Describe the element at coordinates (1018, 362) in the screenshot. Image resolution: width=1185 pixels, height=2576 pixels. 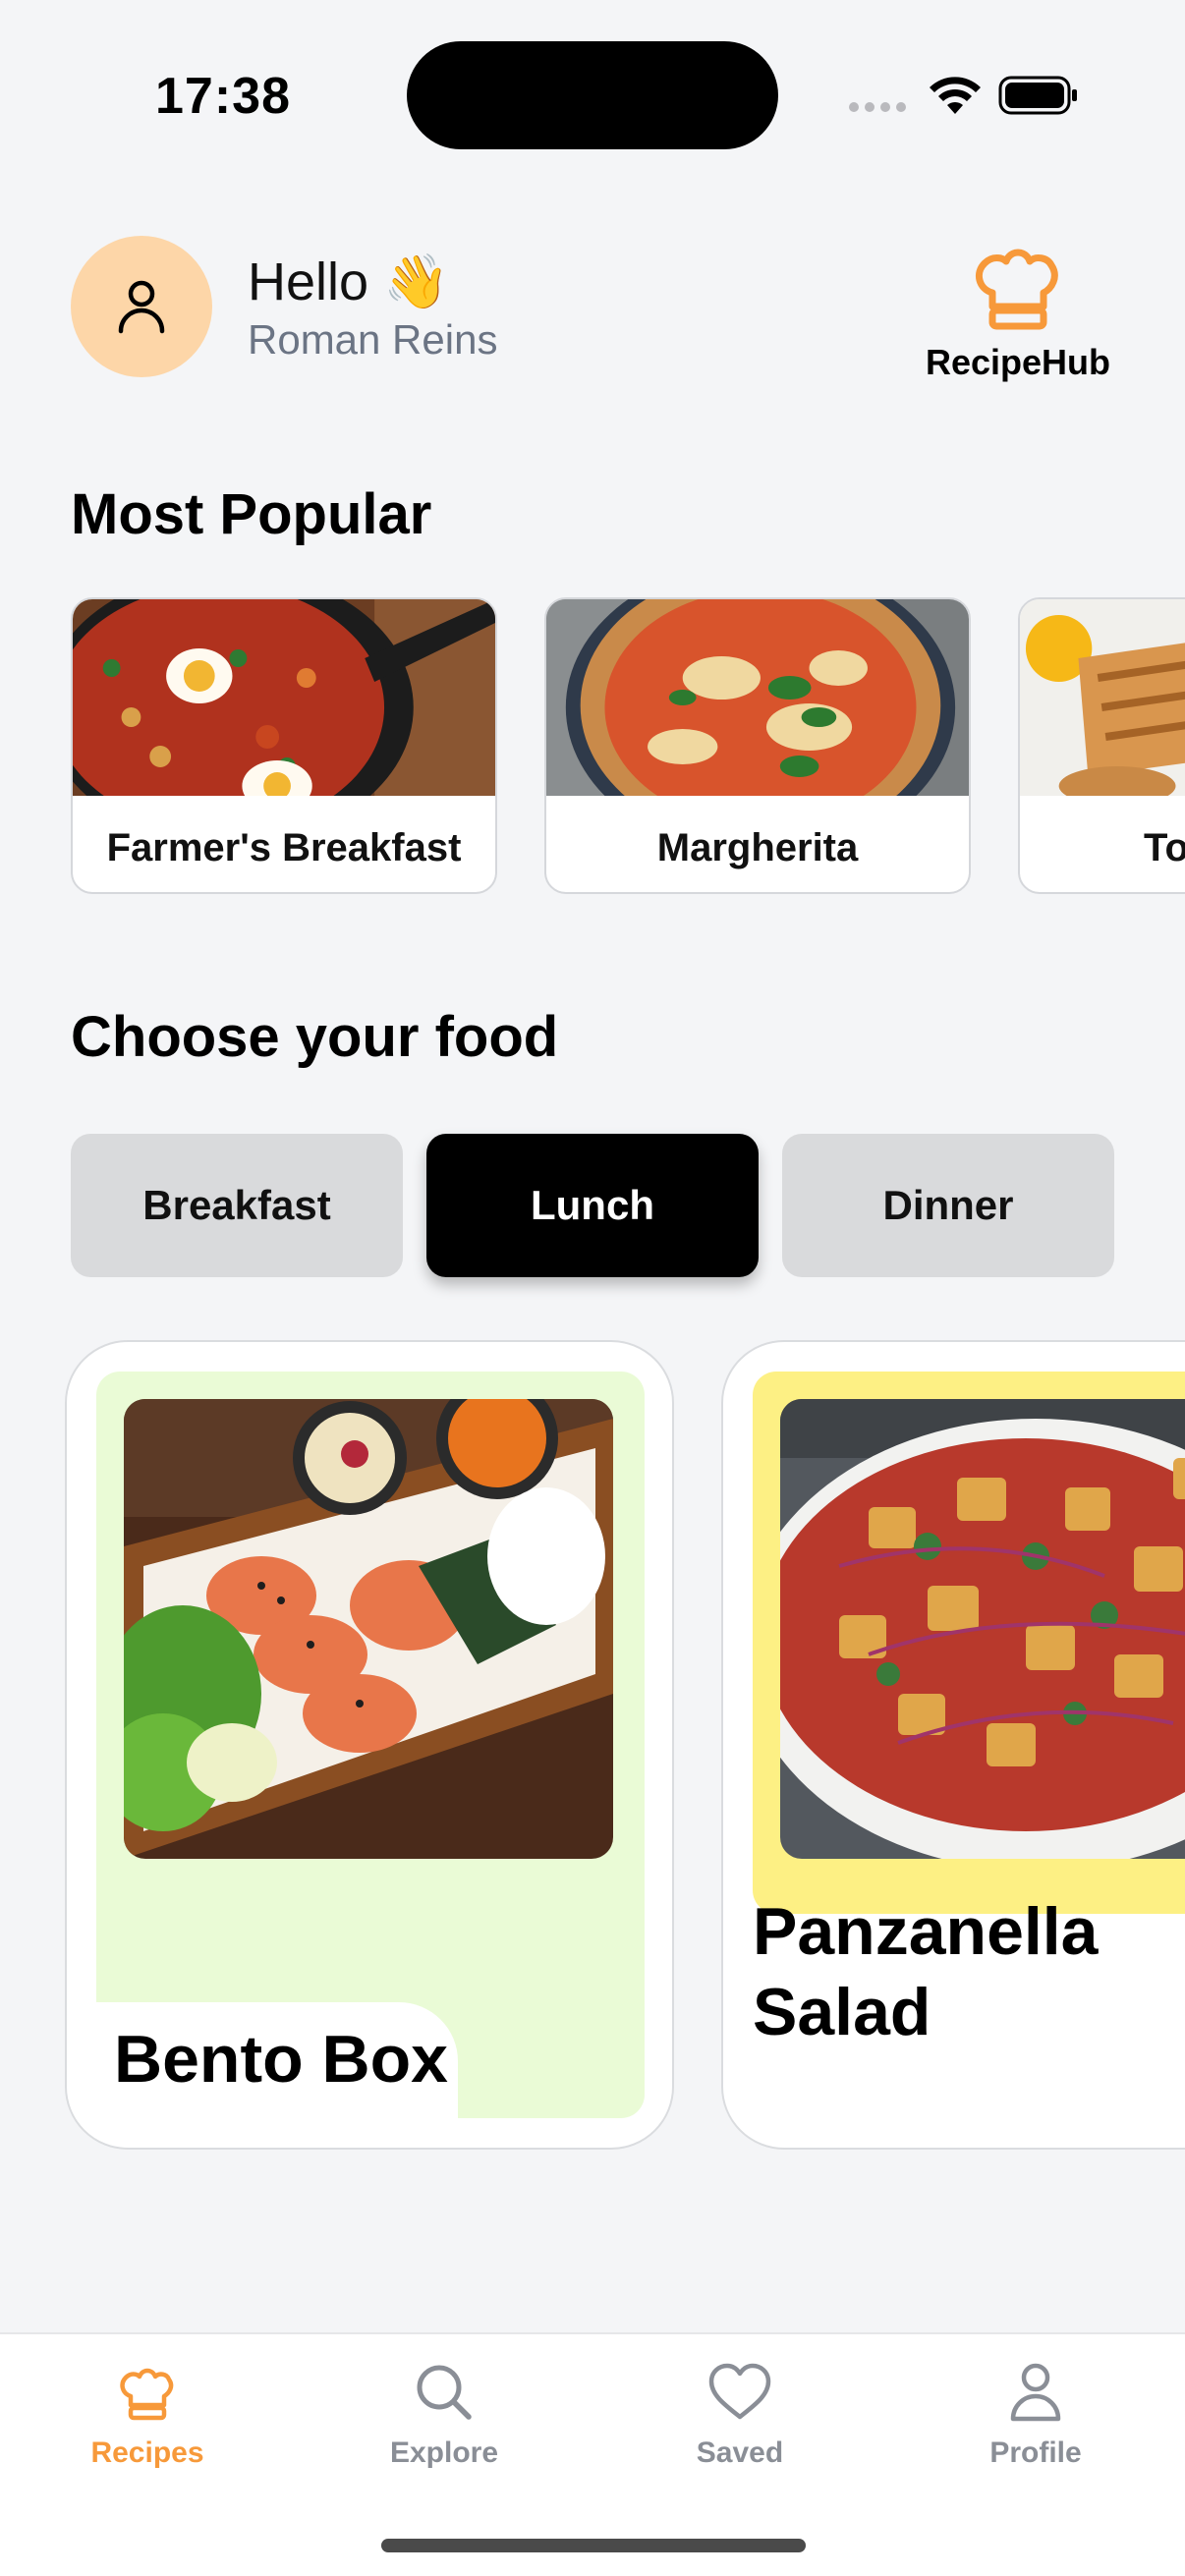
I see `brand-name: RecipeHub` at that location.